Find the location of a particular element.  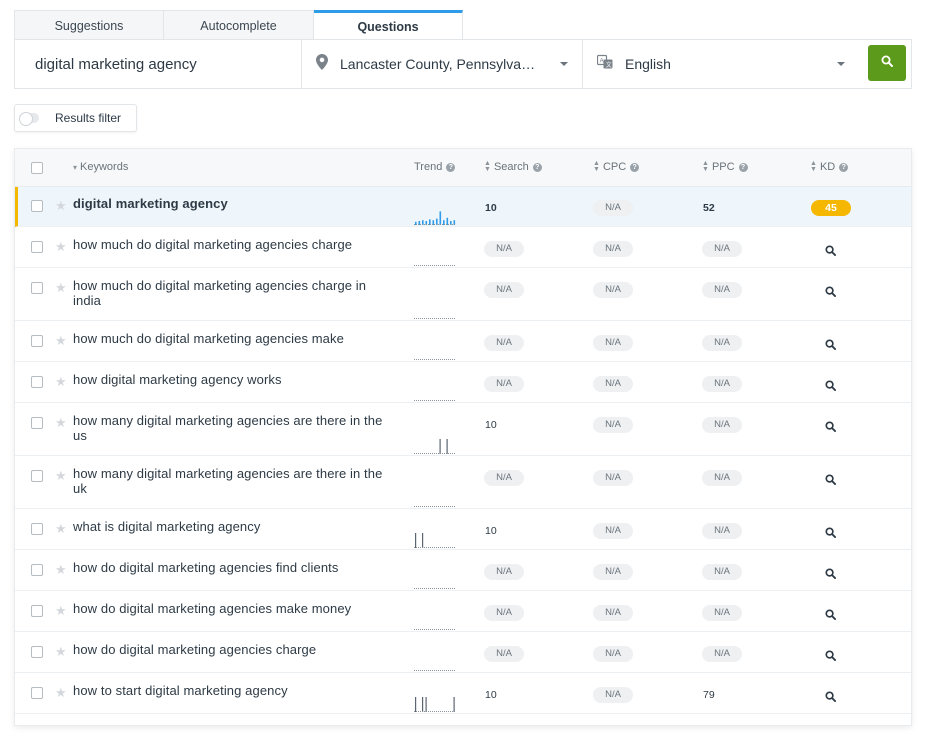

select-all-checkbox is located at coordinates (37, 168).